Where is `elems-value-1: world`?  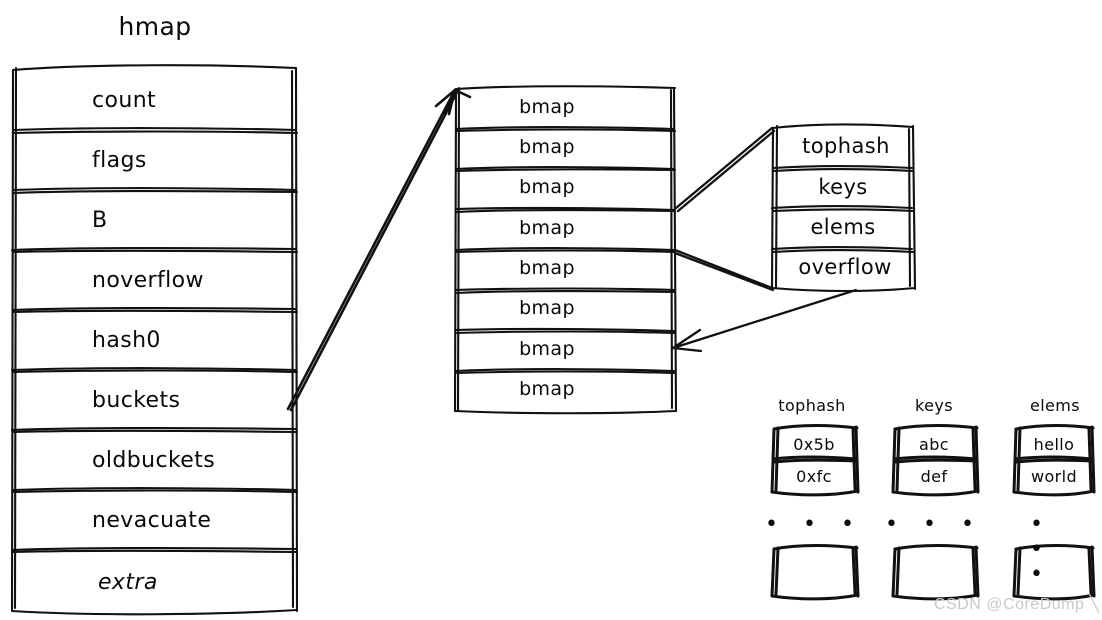
elems-value-1: world is located at coordinates (1054, 476).